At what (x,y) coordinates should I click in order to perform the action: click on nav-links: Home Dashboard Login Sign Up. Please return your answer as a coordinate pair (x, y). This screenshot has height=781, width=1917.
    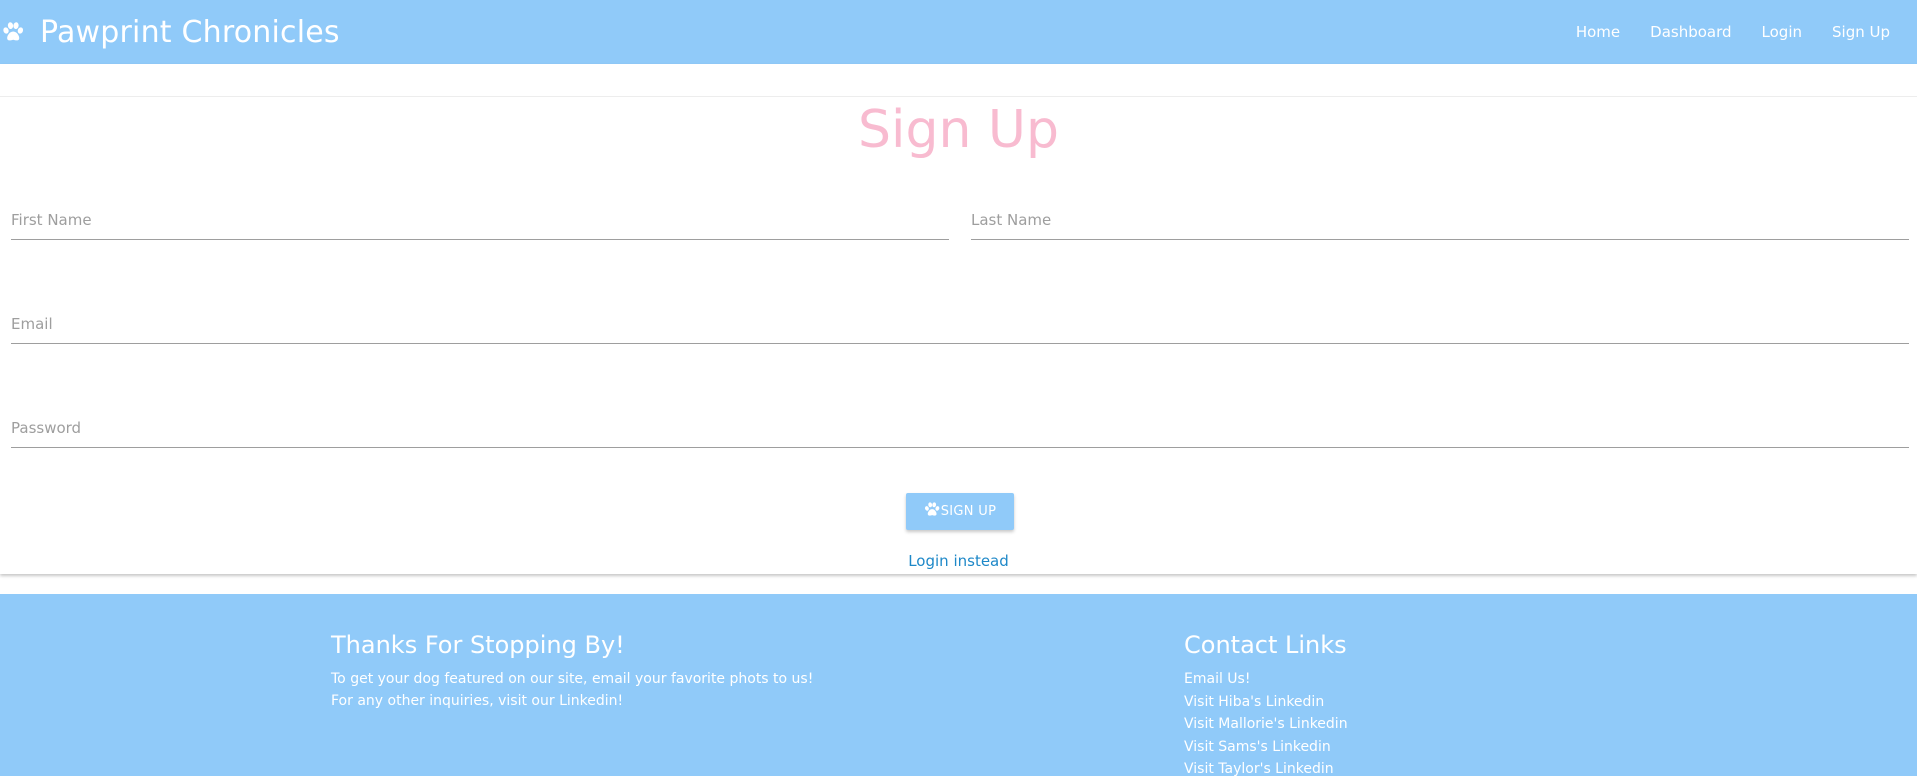
    Looking at the image, I should click on (1733, 32).